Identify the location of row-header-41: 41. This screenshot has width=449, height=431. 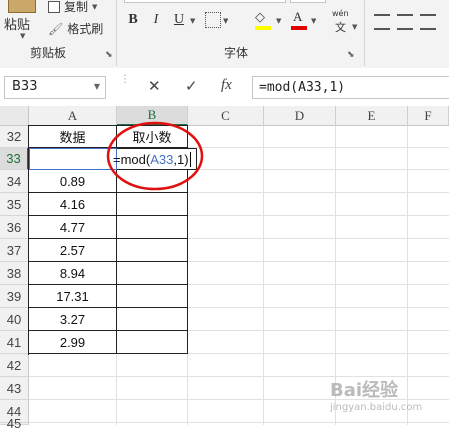
(14, 342).